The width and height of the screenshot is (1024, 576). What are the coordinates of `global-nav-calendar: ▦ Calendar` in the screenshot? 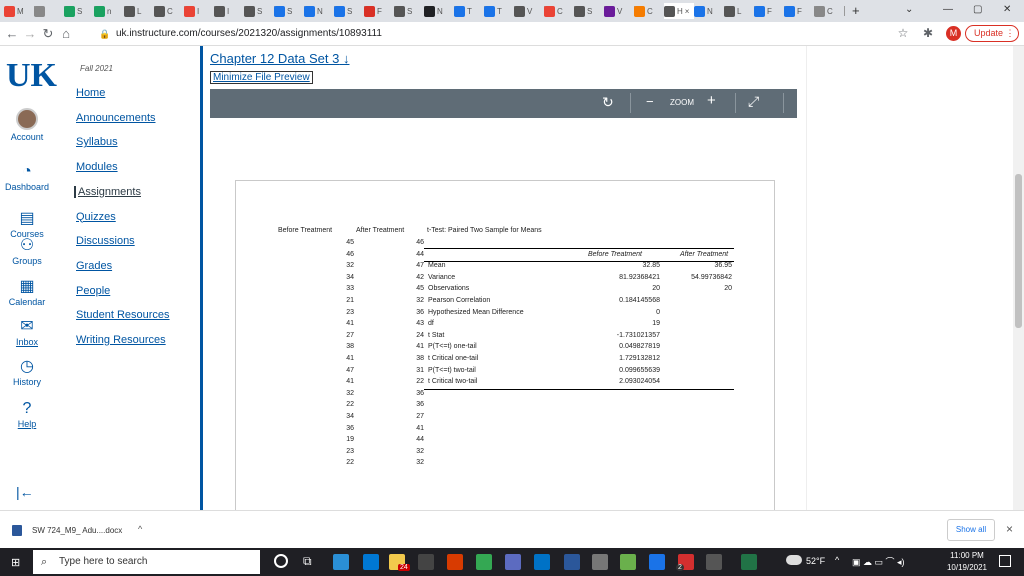 It's located at (27, 293).